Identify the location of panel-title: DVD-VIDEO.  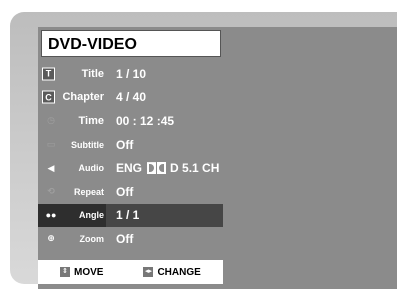
(131, 43).